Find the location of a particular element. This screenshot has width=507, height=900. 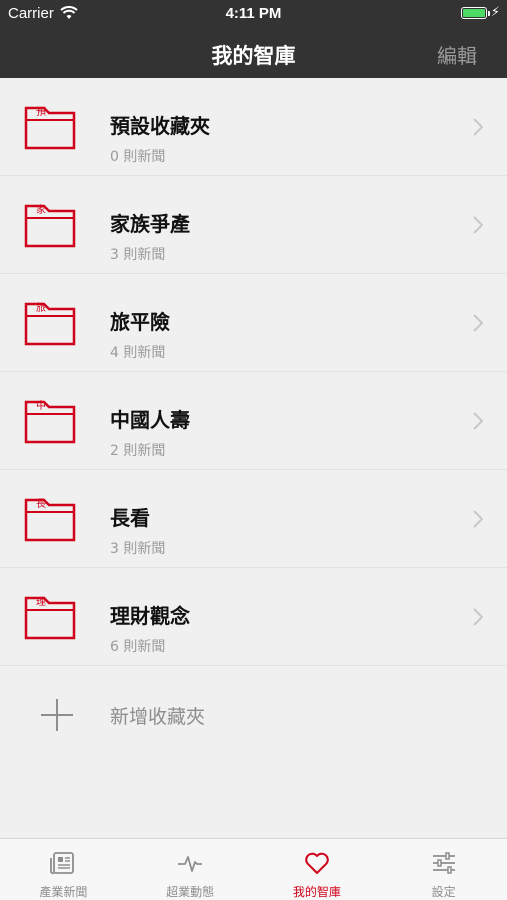

tab-label: 超業動態 is located at coordinates (190, 892).